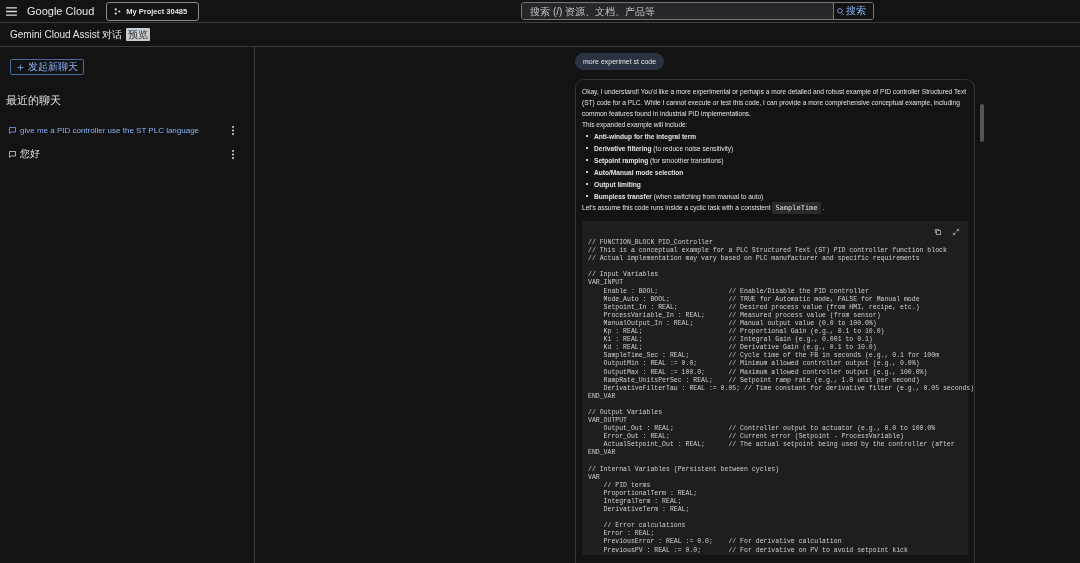  What do you see at coordinates (938, 232) in the screenshot?
I see `copy-icon` at bounding box center [938, 232].